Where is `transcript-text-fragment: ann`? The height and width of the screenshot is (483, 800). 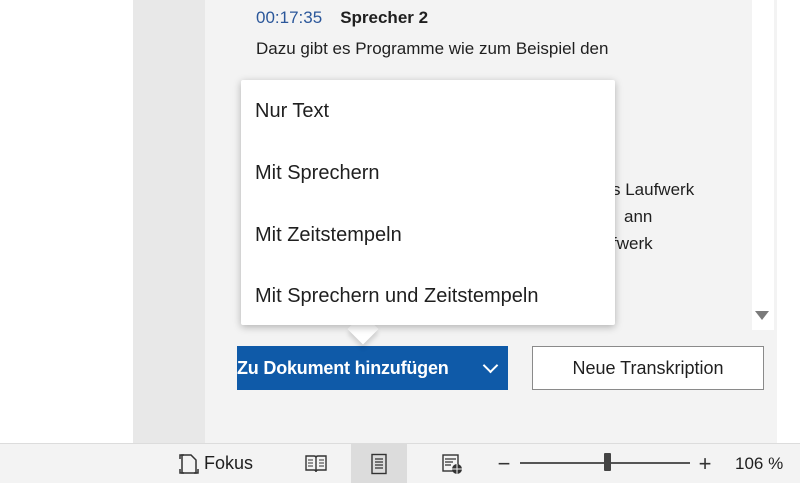
transcript-text-fragment: ann is located at coordinates (638, 216).